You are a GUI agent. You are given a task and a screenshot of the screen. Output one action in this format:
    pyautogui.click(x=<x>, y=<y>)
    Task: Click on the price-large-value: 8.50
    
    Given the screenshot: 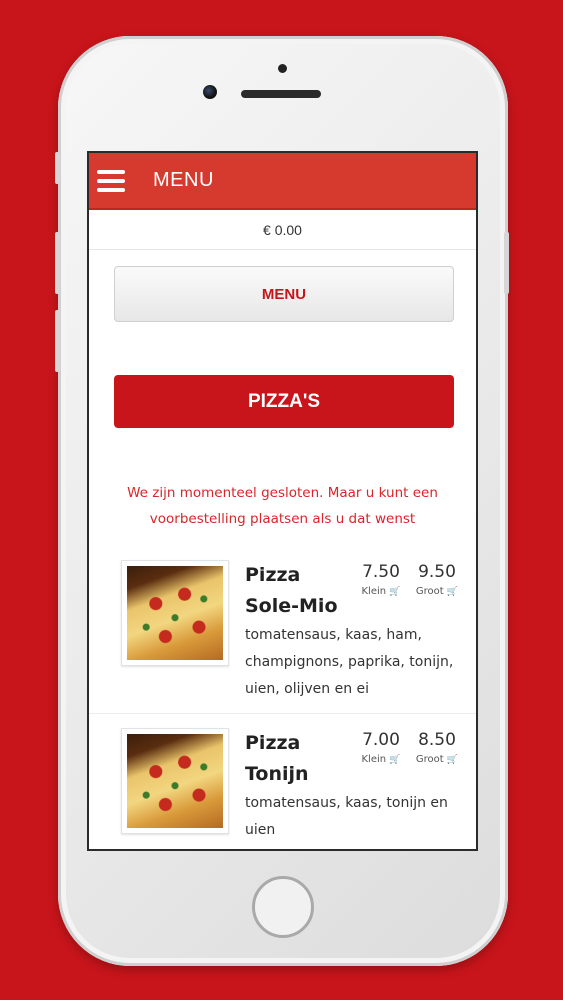 What is the action you would take?
    pyautogui.click(x=437, y=740)
    